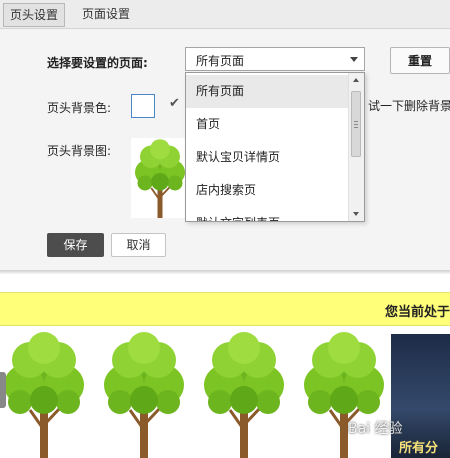 This screenshot has width=450, height=458. Describe the element at coordinates (375, 429) in the screenshot. I see `watermark: Bai 经验` at that location.